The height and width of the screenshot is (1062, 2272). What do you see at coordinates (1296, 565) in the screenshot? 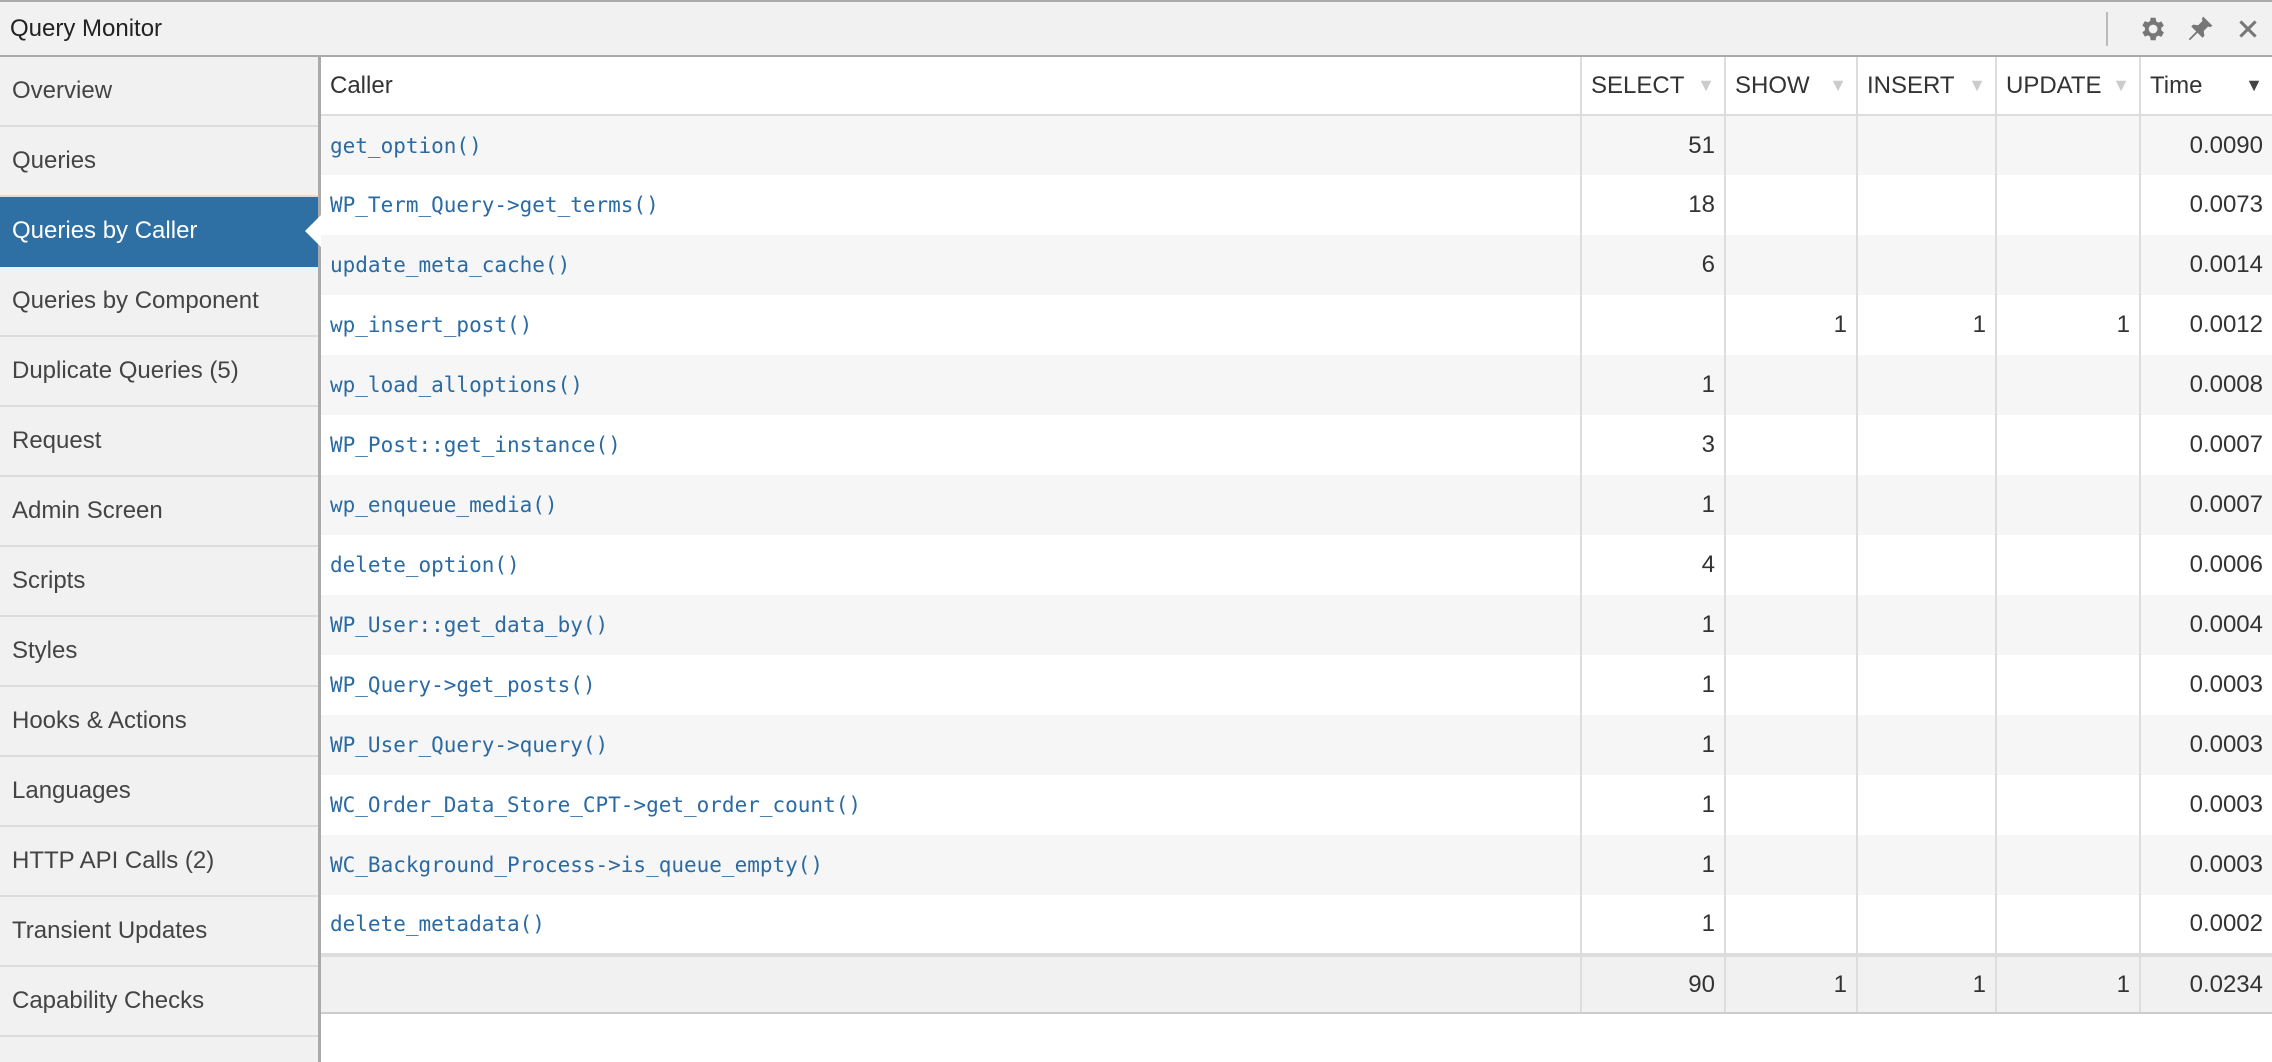
I see `table-row: delete_option() 4 0.0006` at bounding box center [1296, 565].